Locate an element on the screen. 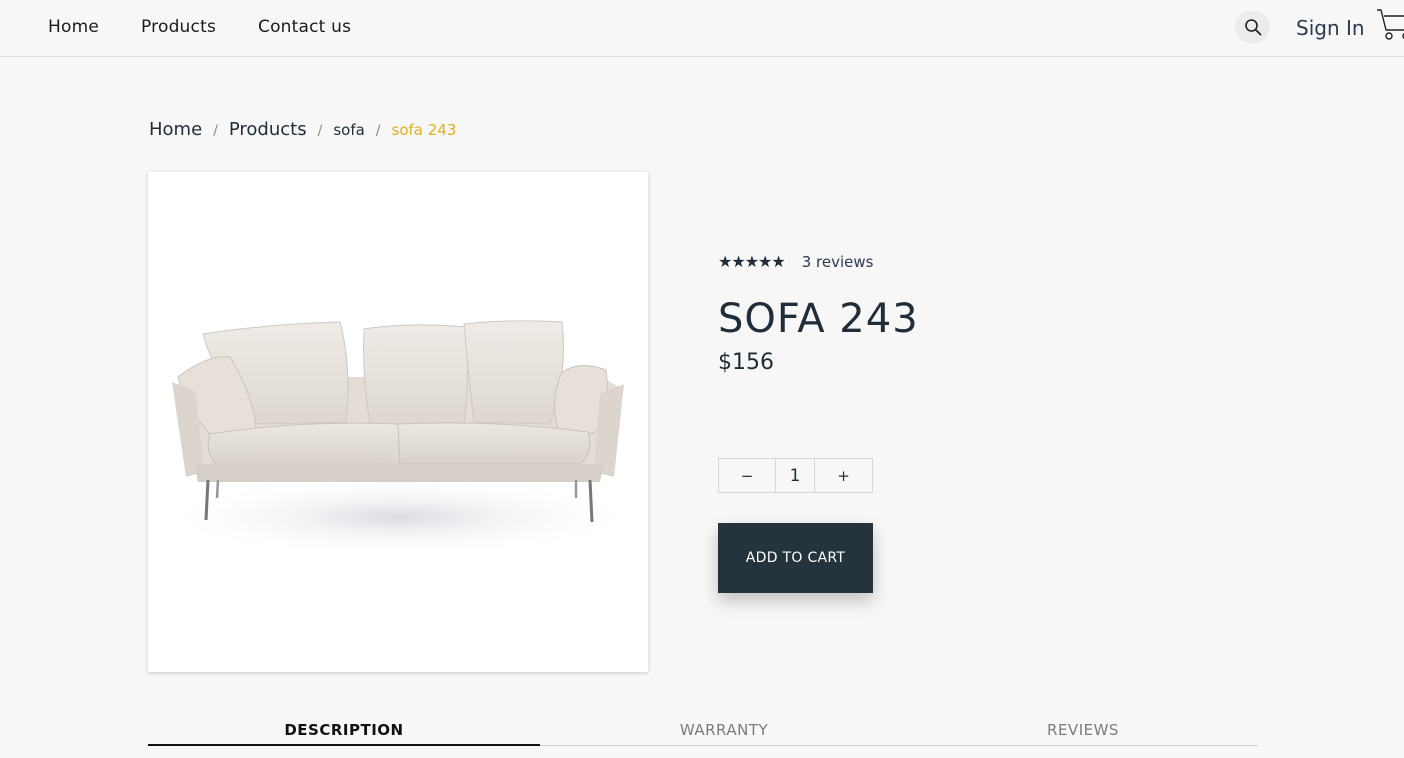 The height and width of the screenshot is (758, 1404). search-button is located at coordinates (1252, 27).